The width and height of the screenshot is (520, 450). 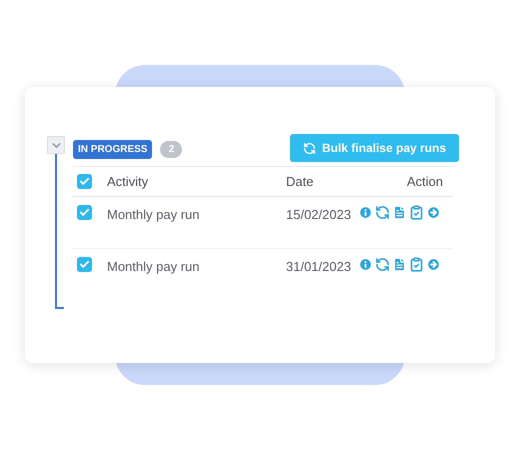 I want to click on table-cell-text: 15/02/2023, so click(x=319, y=215).